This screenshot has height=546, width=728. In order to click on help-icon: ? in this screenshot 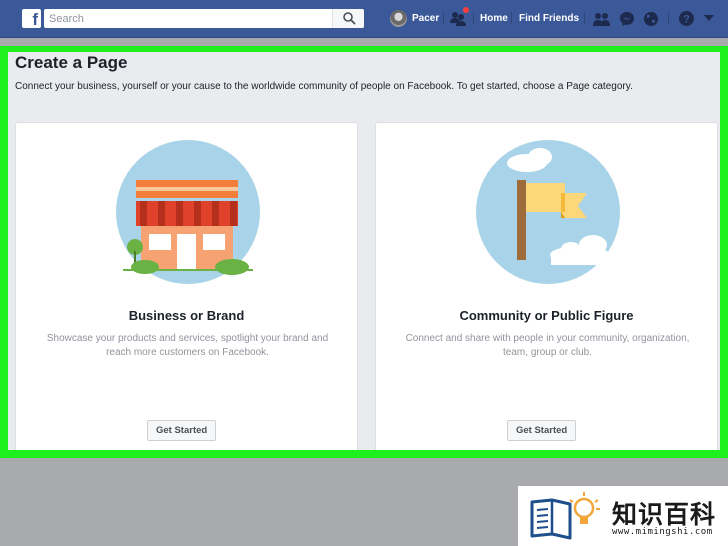, I will do `click(686, 18)`.